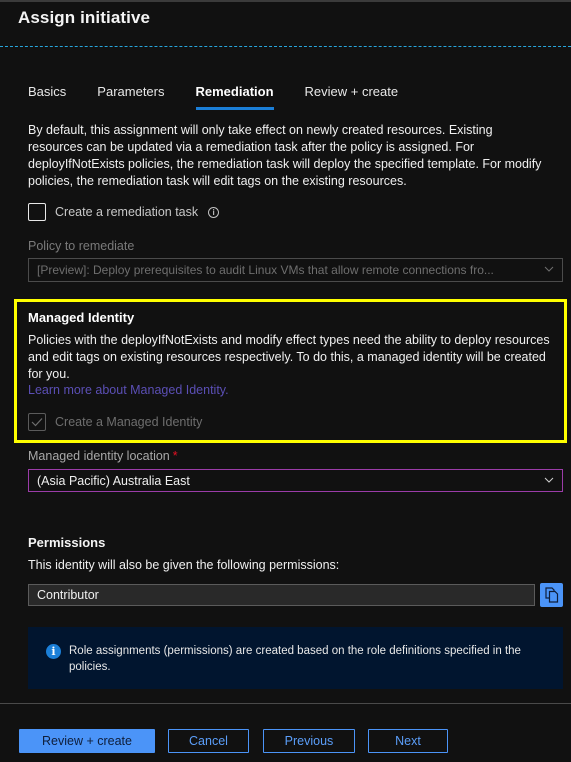  What do you see at coordinates (87, 741) in the screenshot?
I see `review-create-button: Review + create` at bounding box center [87, 741].